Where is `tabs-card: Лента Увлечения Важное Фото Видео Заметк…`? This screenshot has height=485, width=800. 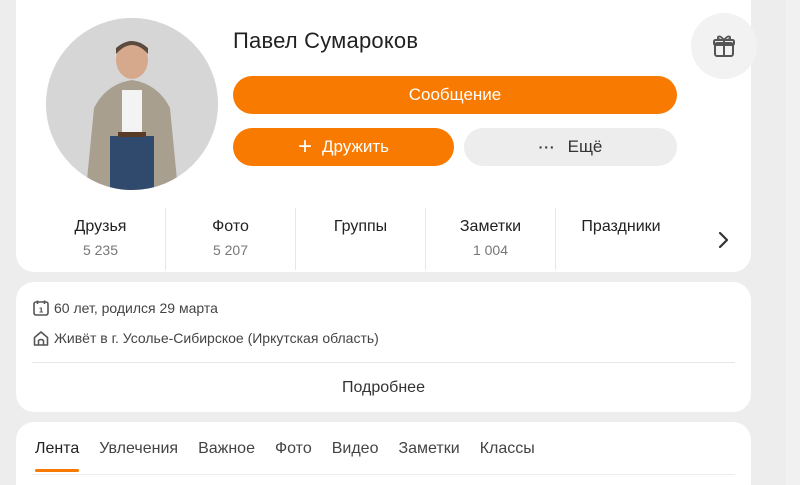 tabs-card: Лента Увлечения Важное Фото Видео Заметк… is located at coordinates (383, 453).